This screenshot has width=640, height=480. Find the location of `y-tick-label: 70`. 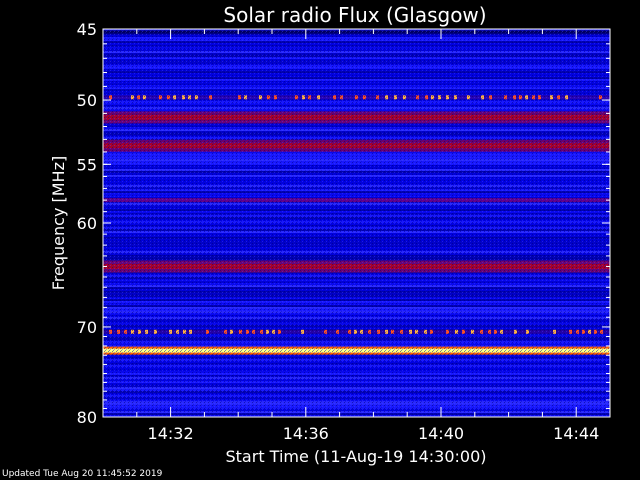

y-tick-label: 70 is located at coordinates (87, 327).